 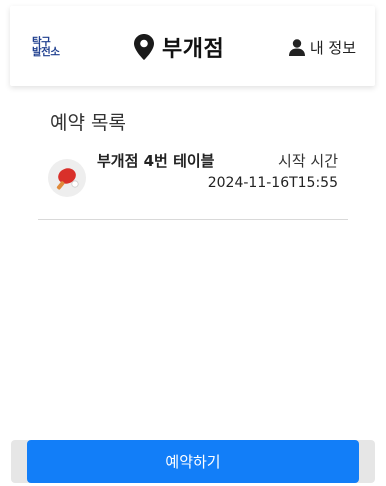 I want to click on reservation-item: 부개점 4번 테이블 시작 시간 2024-11-16T15:55, so click(x=193, y=183).